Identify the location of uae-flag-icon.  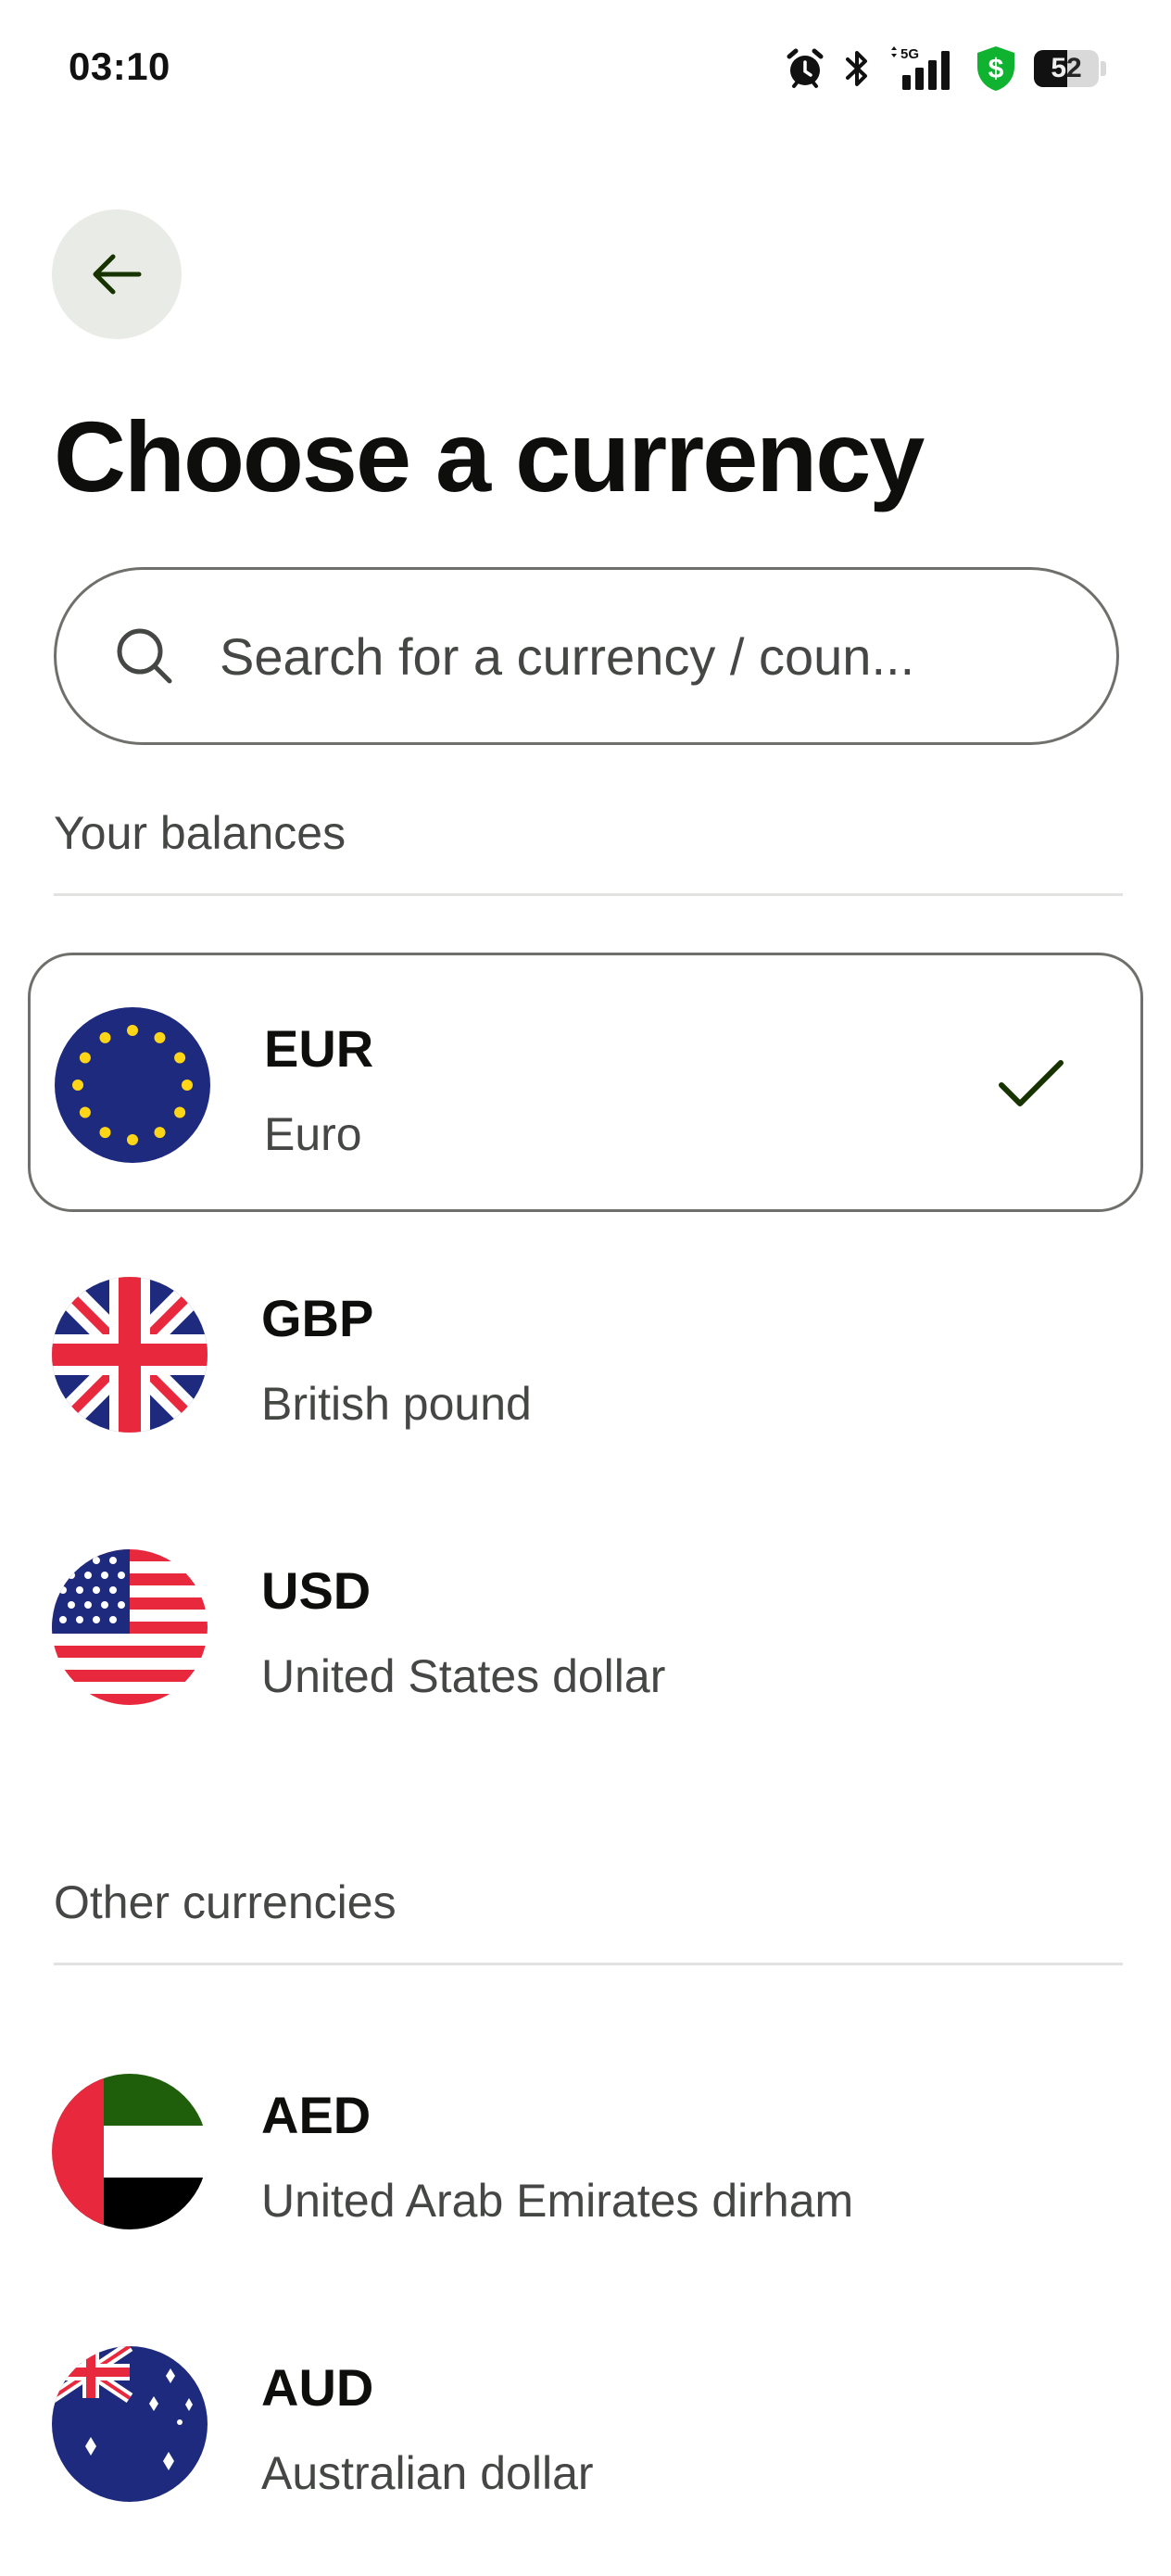
(130, 2151).